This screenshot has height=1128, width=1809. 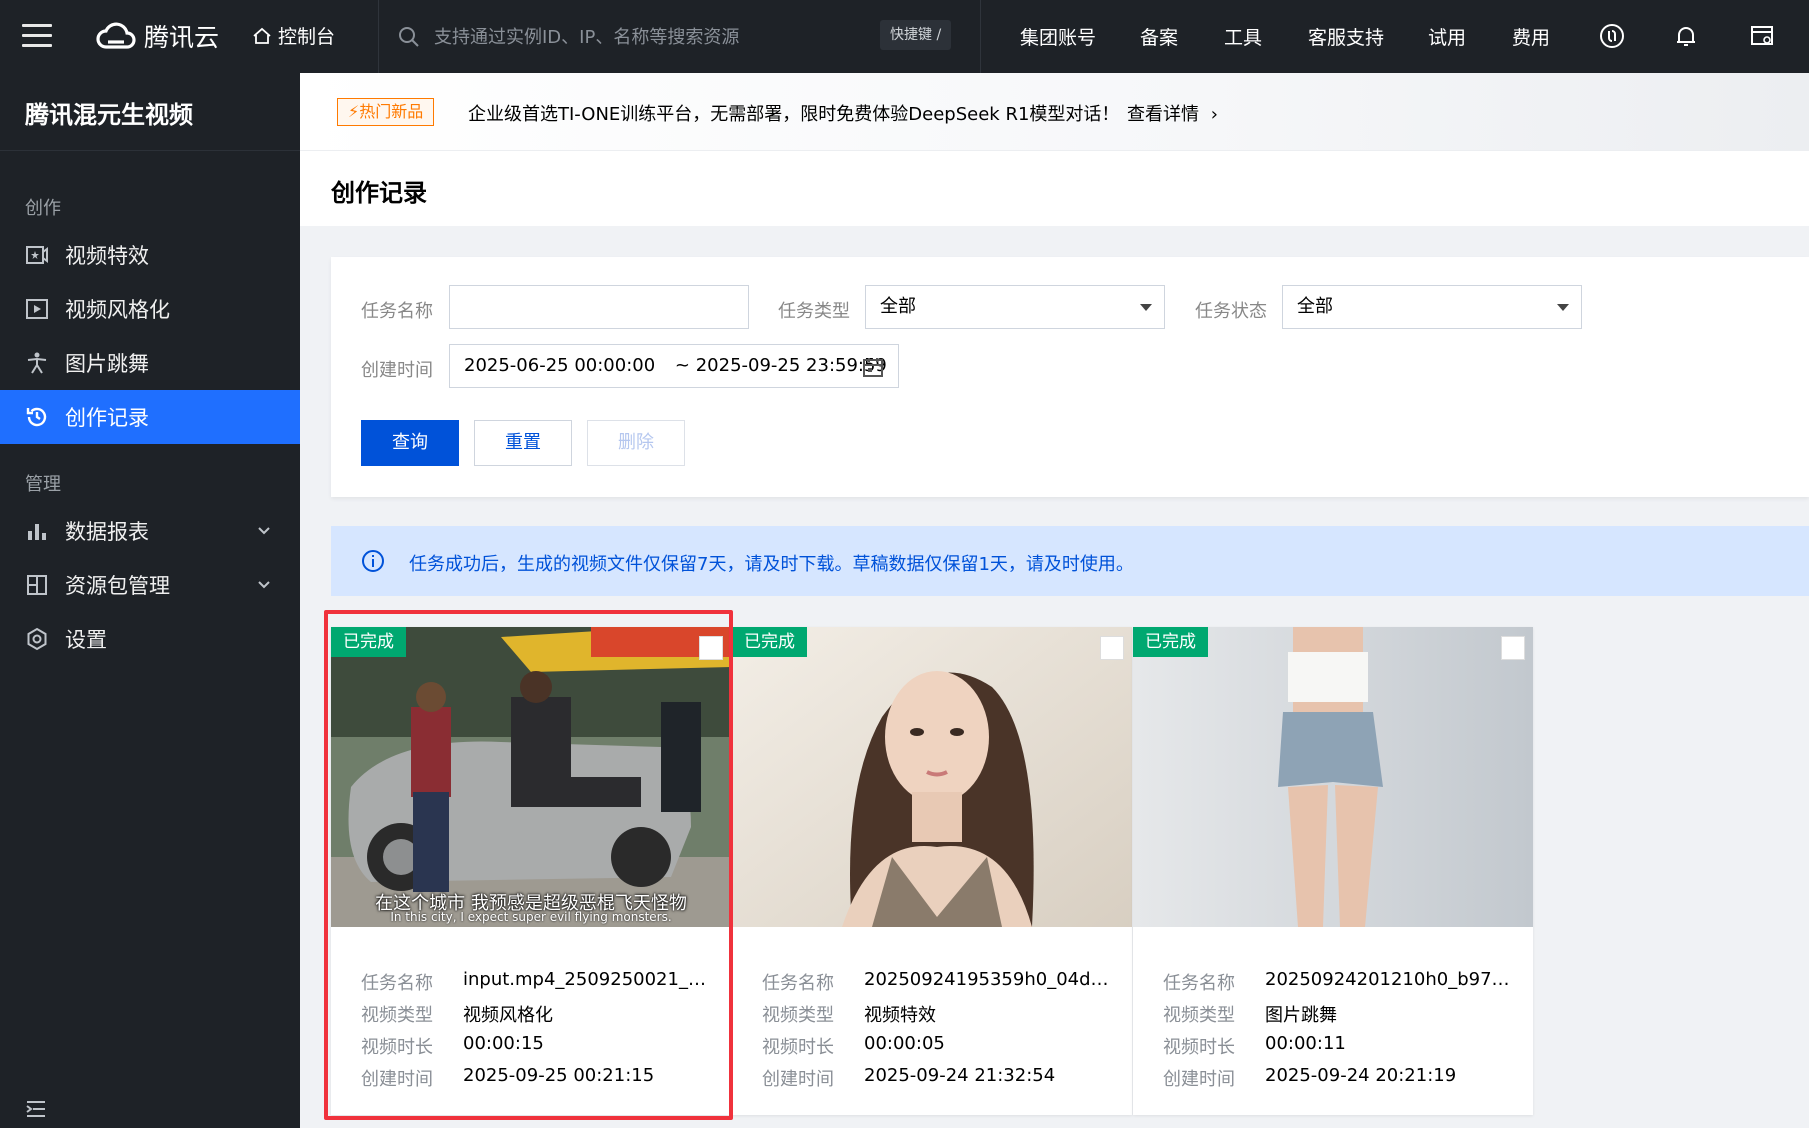 What do you see at coordinates (1243, 36) in the screenshot?
I see `nav-tools: 工具` at bounding box center [1243, 36].